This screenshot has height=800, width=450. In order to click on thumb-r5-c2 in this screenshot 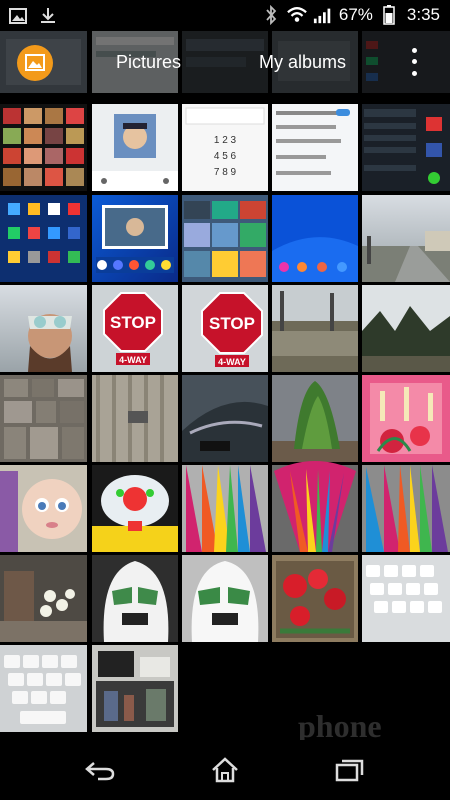, I will do `click(225, 508)`.